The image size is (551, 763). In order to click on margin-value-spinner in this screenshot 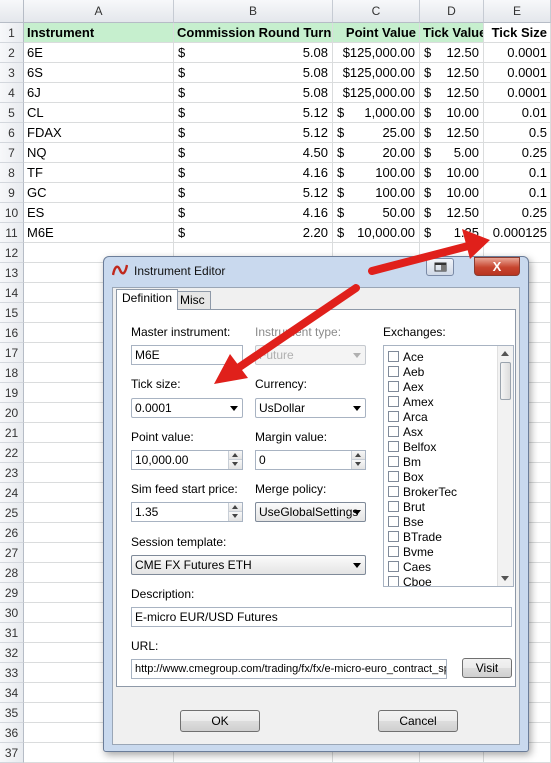, I will do `click(358, 460)`.